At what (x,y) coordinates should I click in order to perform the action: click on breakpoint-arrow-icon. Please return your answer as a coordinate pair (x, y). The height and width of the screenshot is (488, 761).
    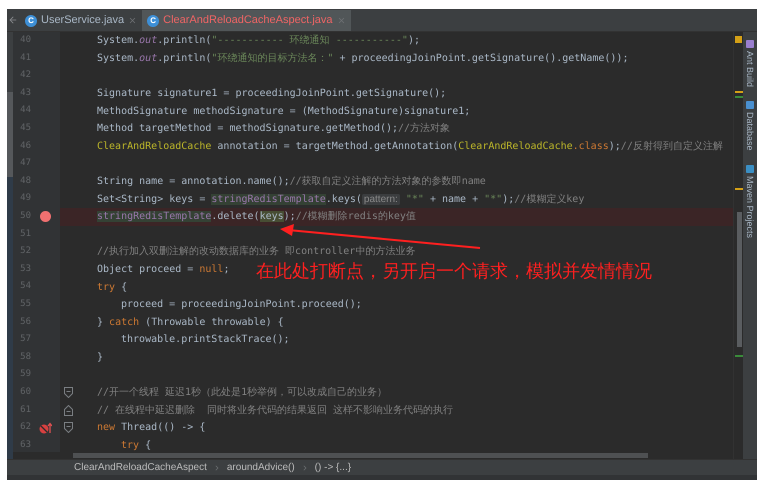
    Looking at the image, I should click on (45, 428).